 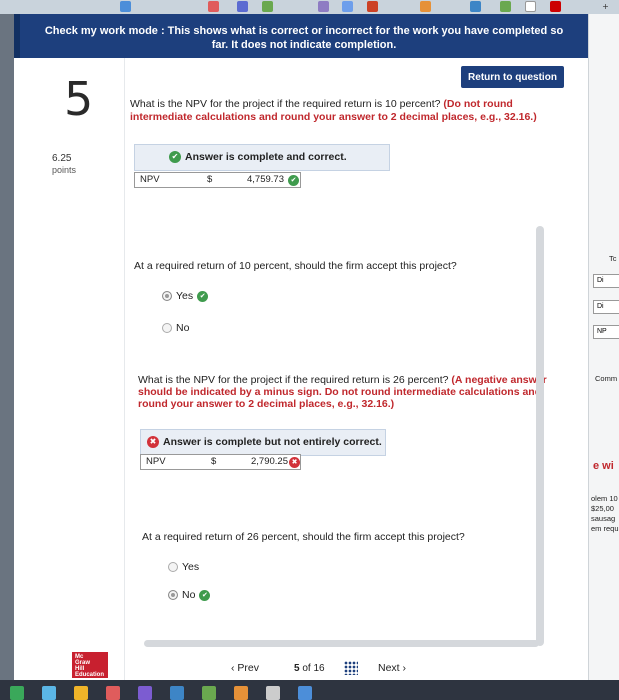 I want to click on radio-option-yes: Yes ✔, so click(x=185, y=296).